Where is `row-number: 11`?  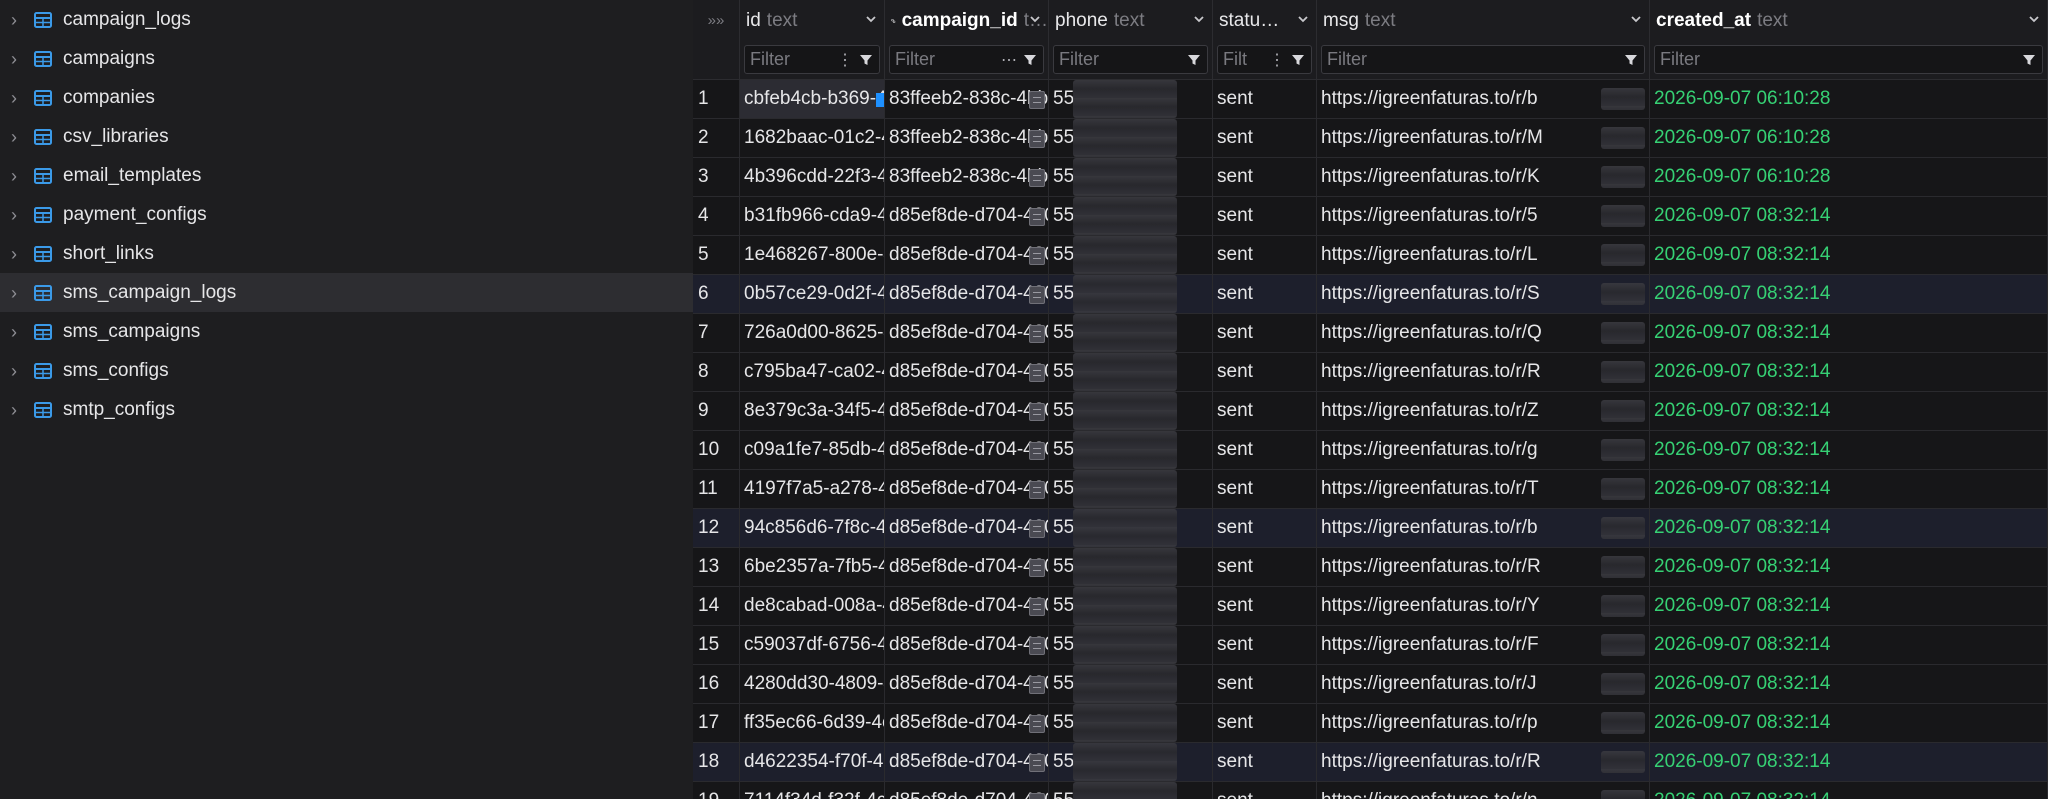 row-number: 11 is located at coordinates (716, 489).